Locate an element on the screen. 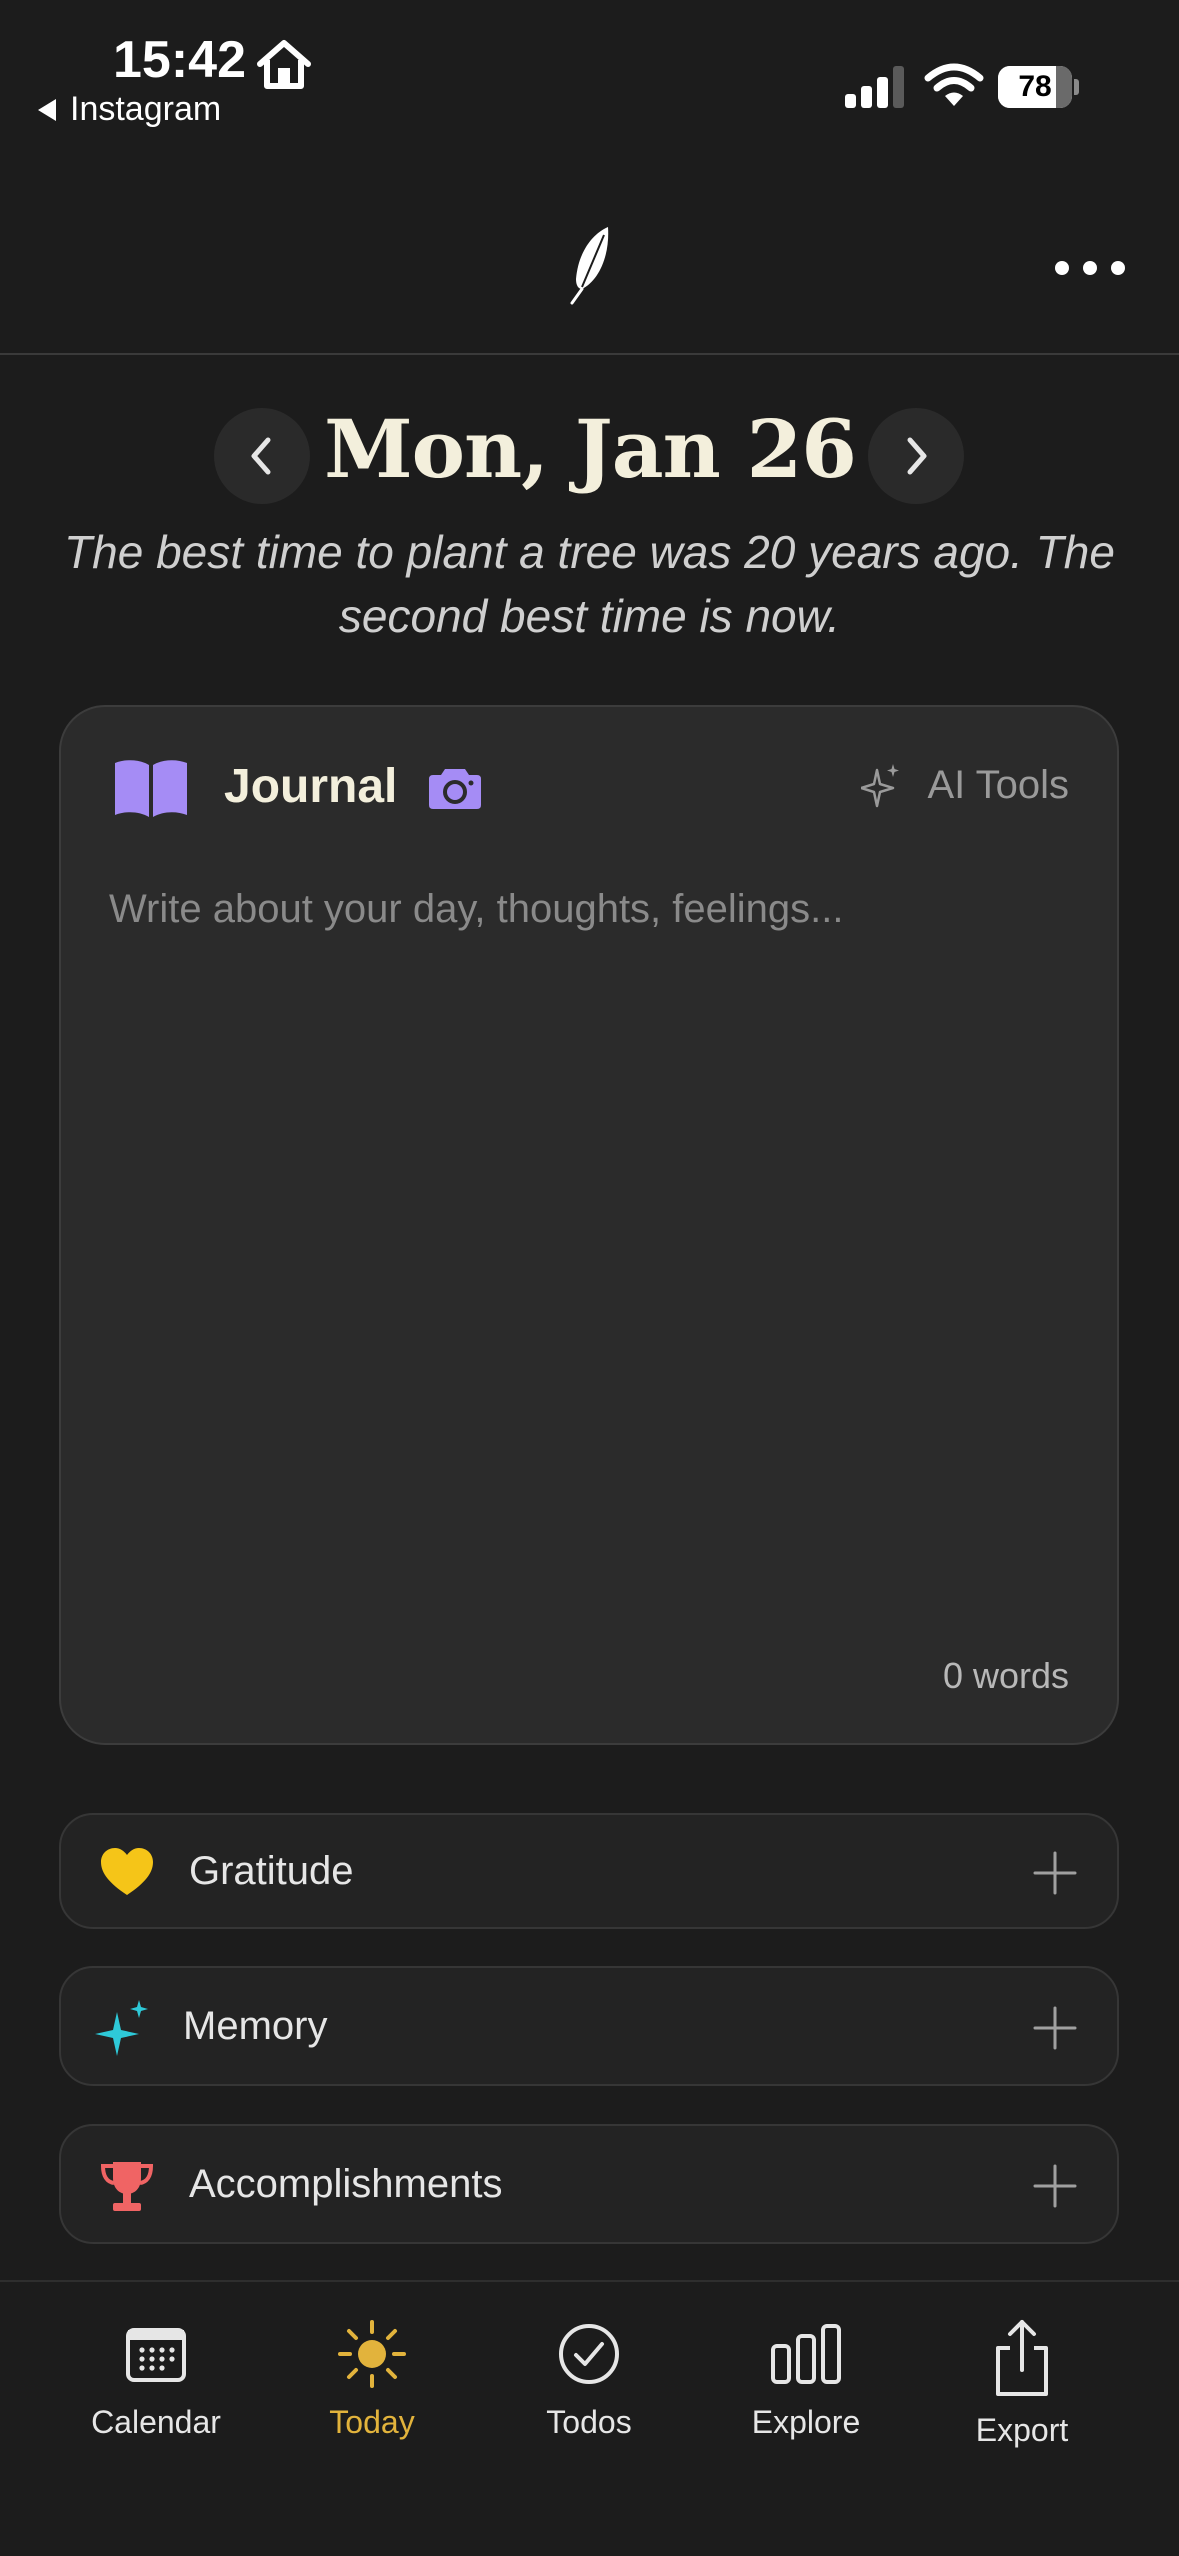  app-header is located at coordinates (589, 252).